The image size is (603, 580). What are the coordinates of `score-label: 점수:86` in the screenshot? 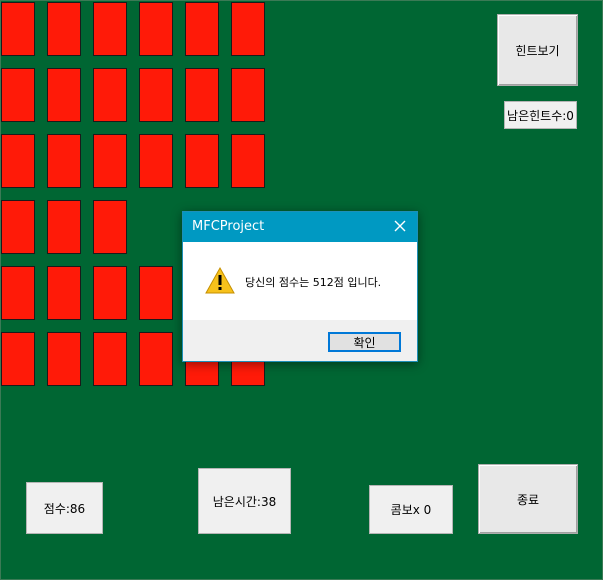 It's located at (64, 508).